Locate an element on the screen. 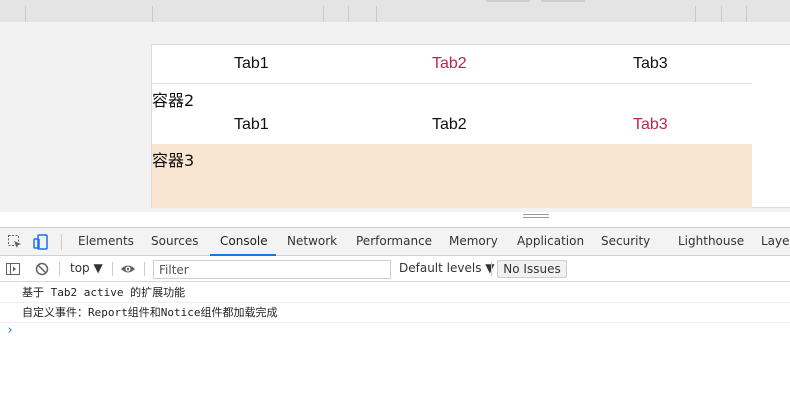  context-selector: top ▼ is located at coordinates (86, 268).